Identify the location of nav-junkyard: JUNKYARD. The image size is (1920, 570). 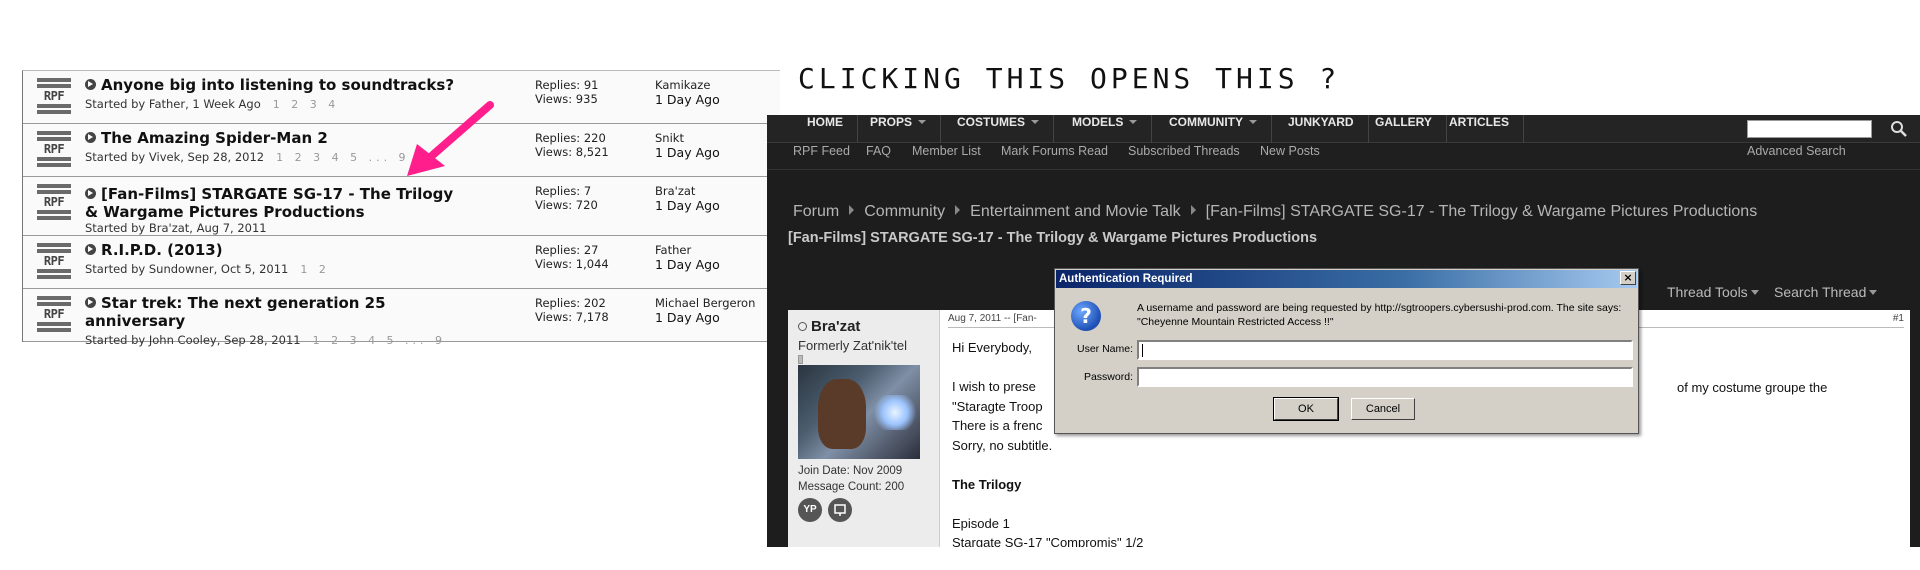
(1321, 129).